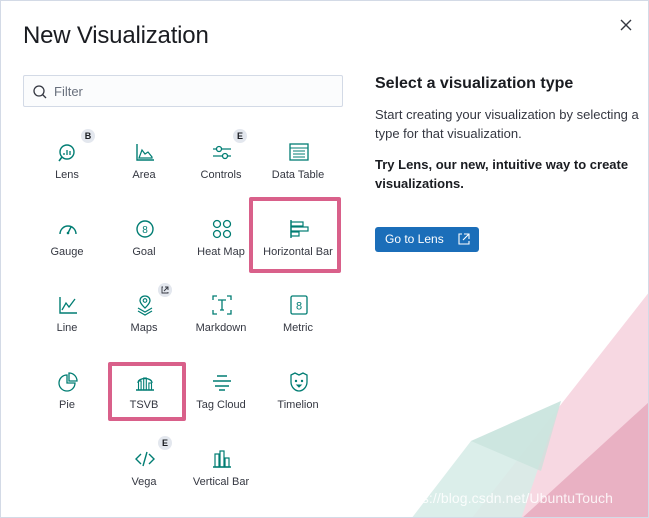  I want to click on goal-icon: 8, so click(145, 229).